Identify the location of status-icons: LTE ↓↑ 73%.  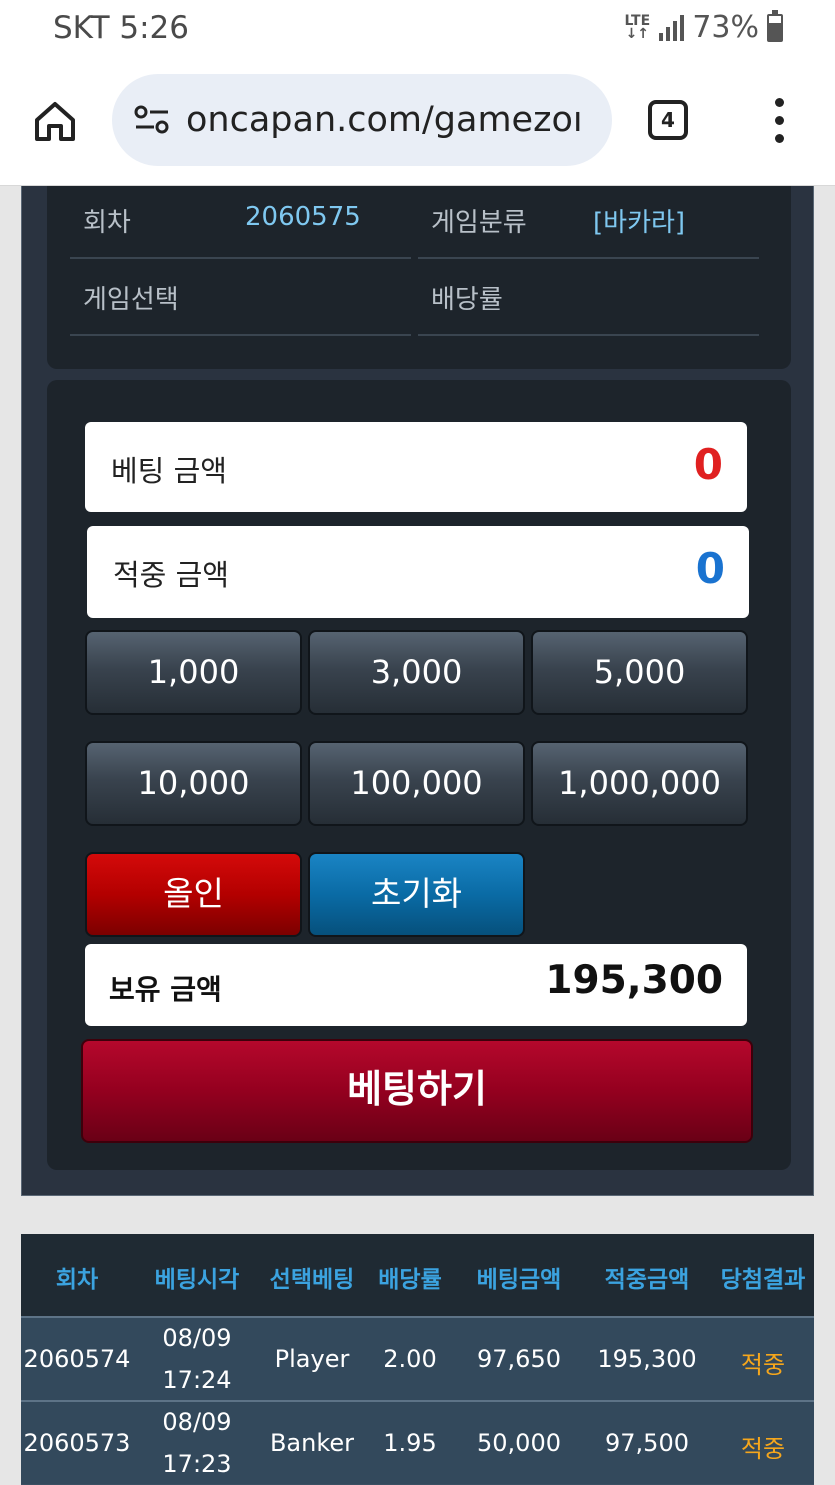
(703, 27).